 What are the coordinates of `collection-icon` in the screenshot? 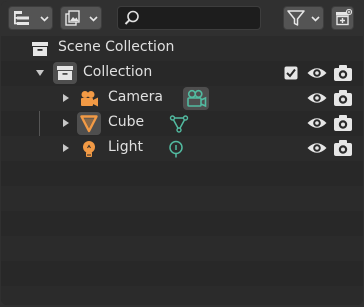 It's located at (65, 73).